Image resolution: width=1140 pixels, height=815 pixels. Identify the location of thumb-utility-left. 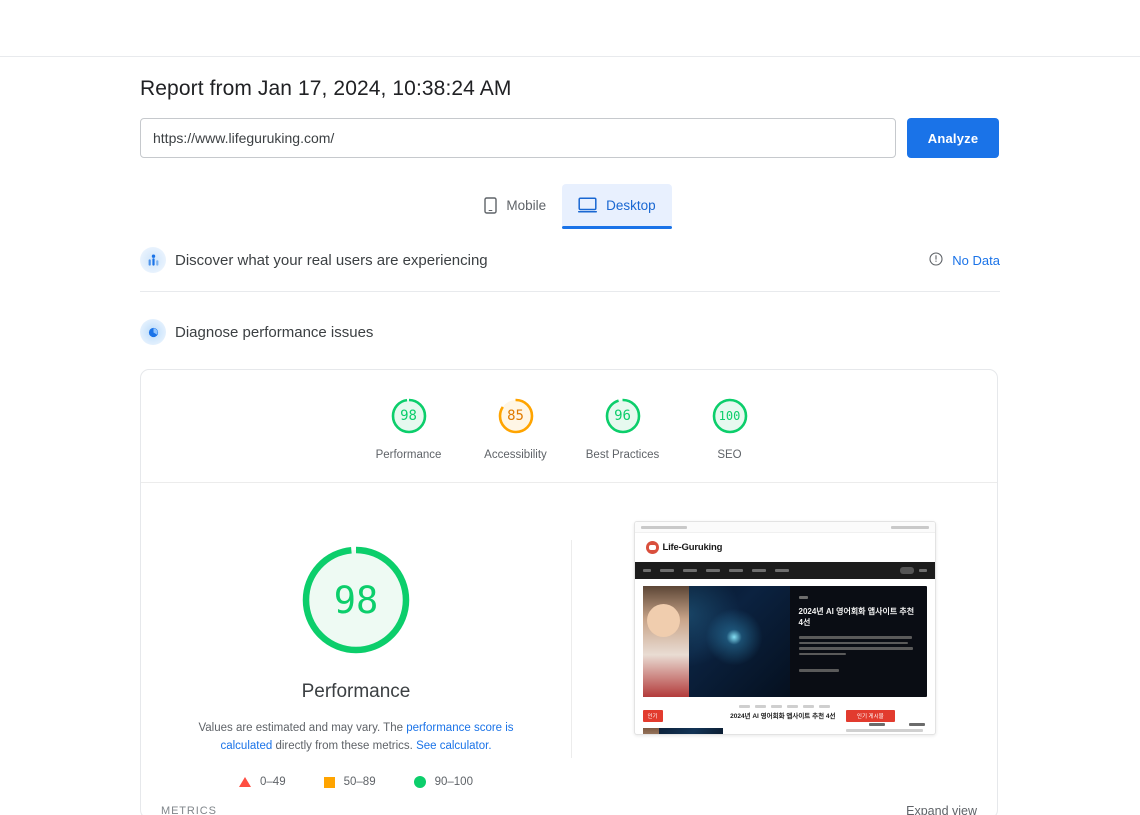
(663, 527).